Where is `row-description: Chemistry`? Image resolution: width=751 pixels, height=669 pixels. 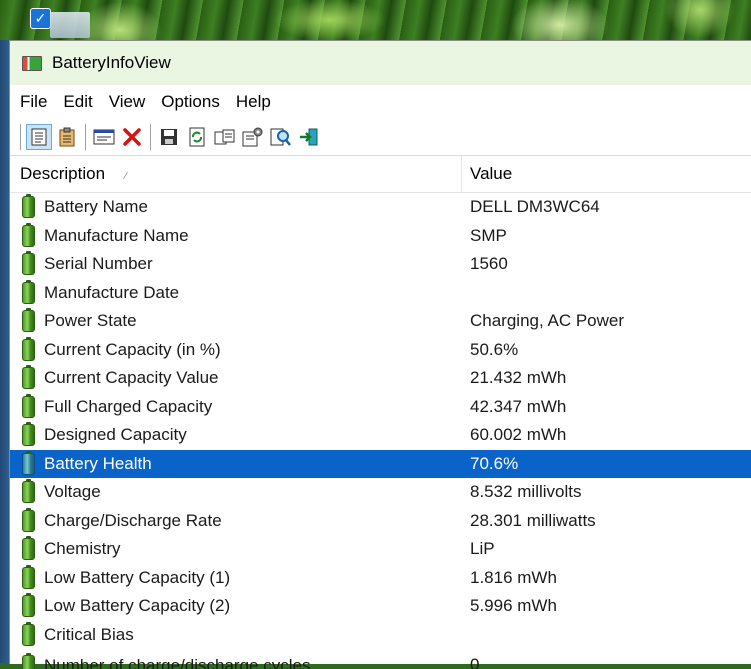
row-description: Chemistry is located at coordinates (82, 549).